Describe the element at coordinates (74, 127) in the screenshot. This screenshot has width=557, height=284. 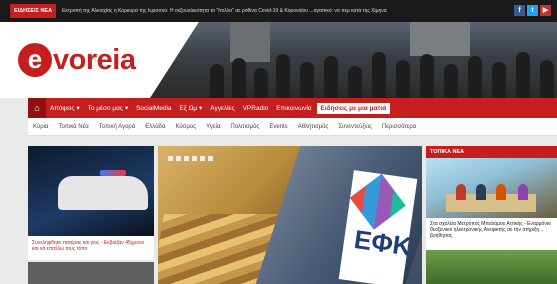
I see `subnav-topika-nea: Τοπικά Νέα` at that location.